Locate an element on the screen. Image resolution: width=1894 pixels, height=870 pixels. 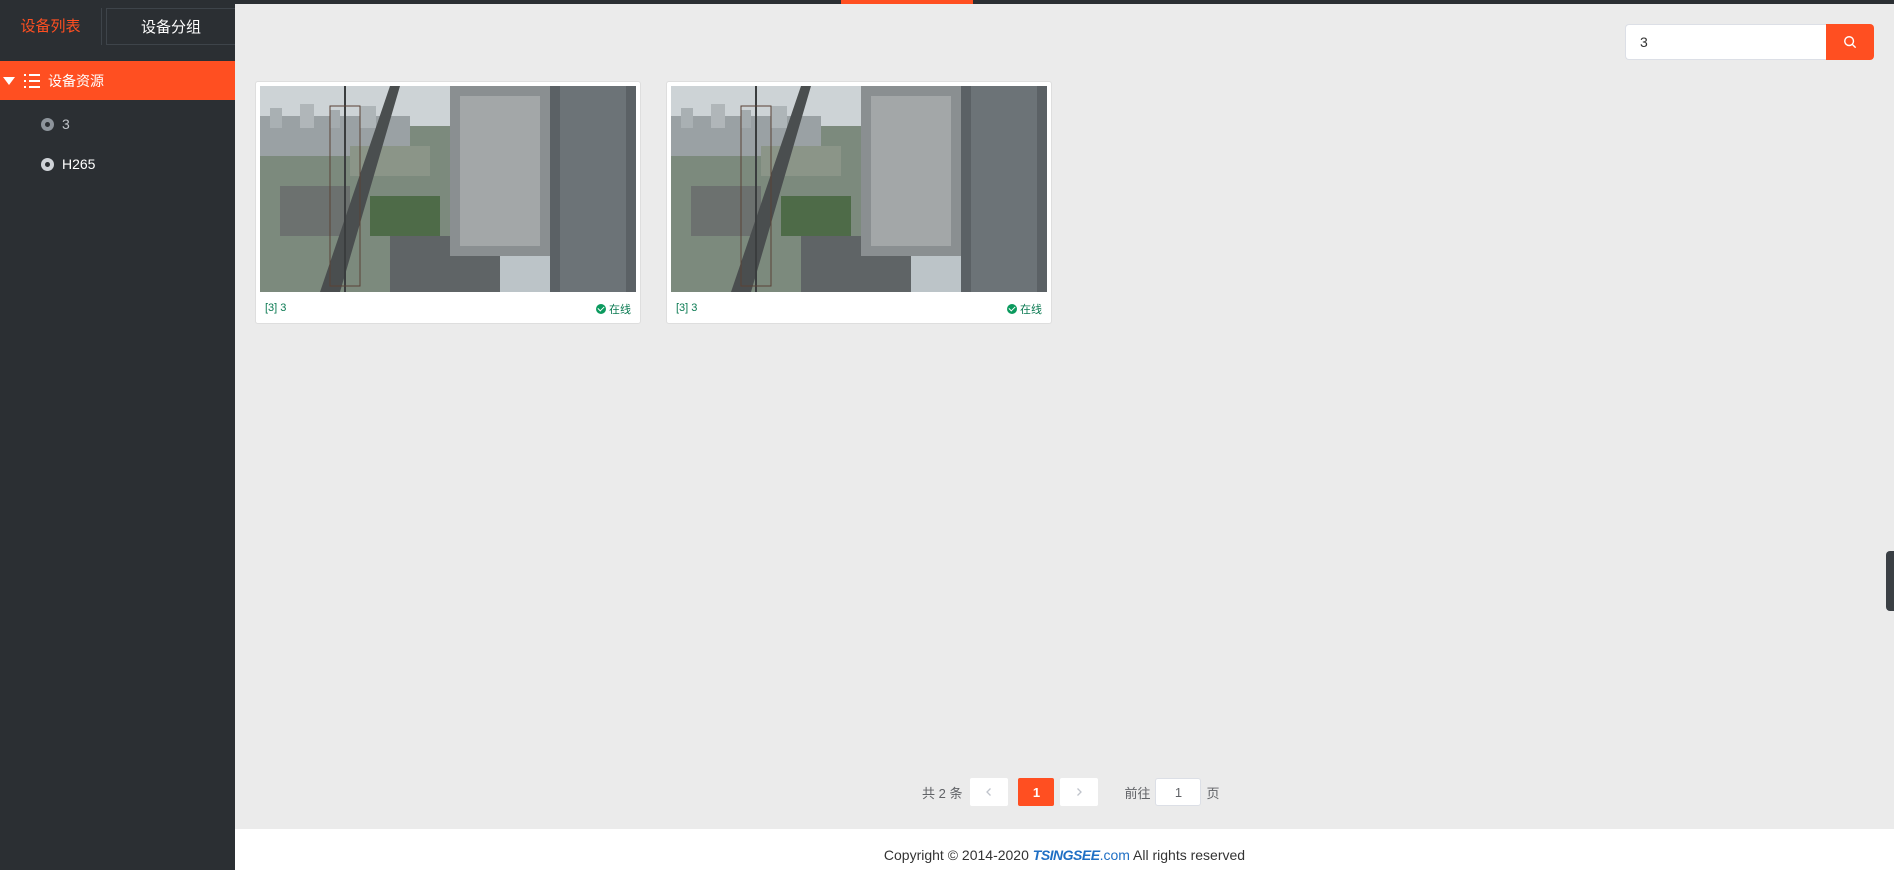
search-input is located at coordinates (1726, 42).